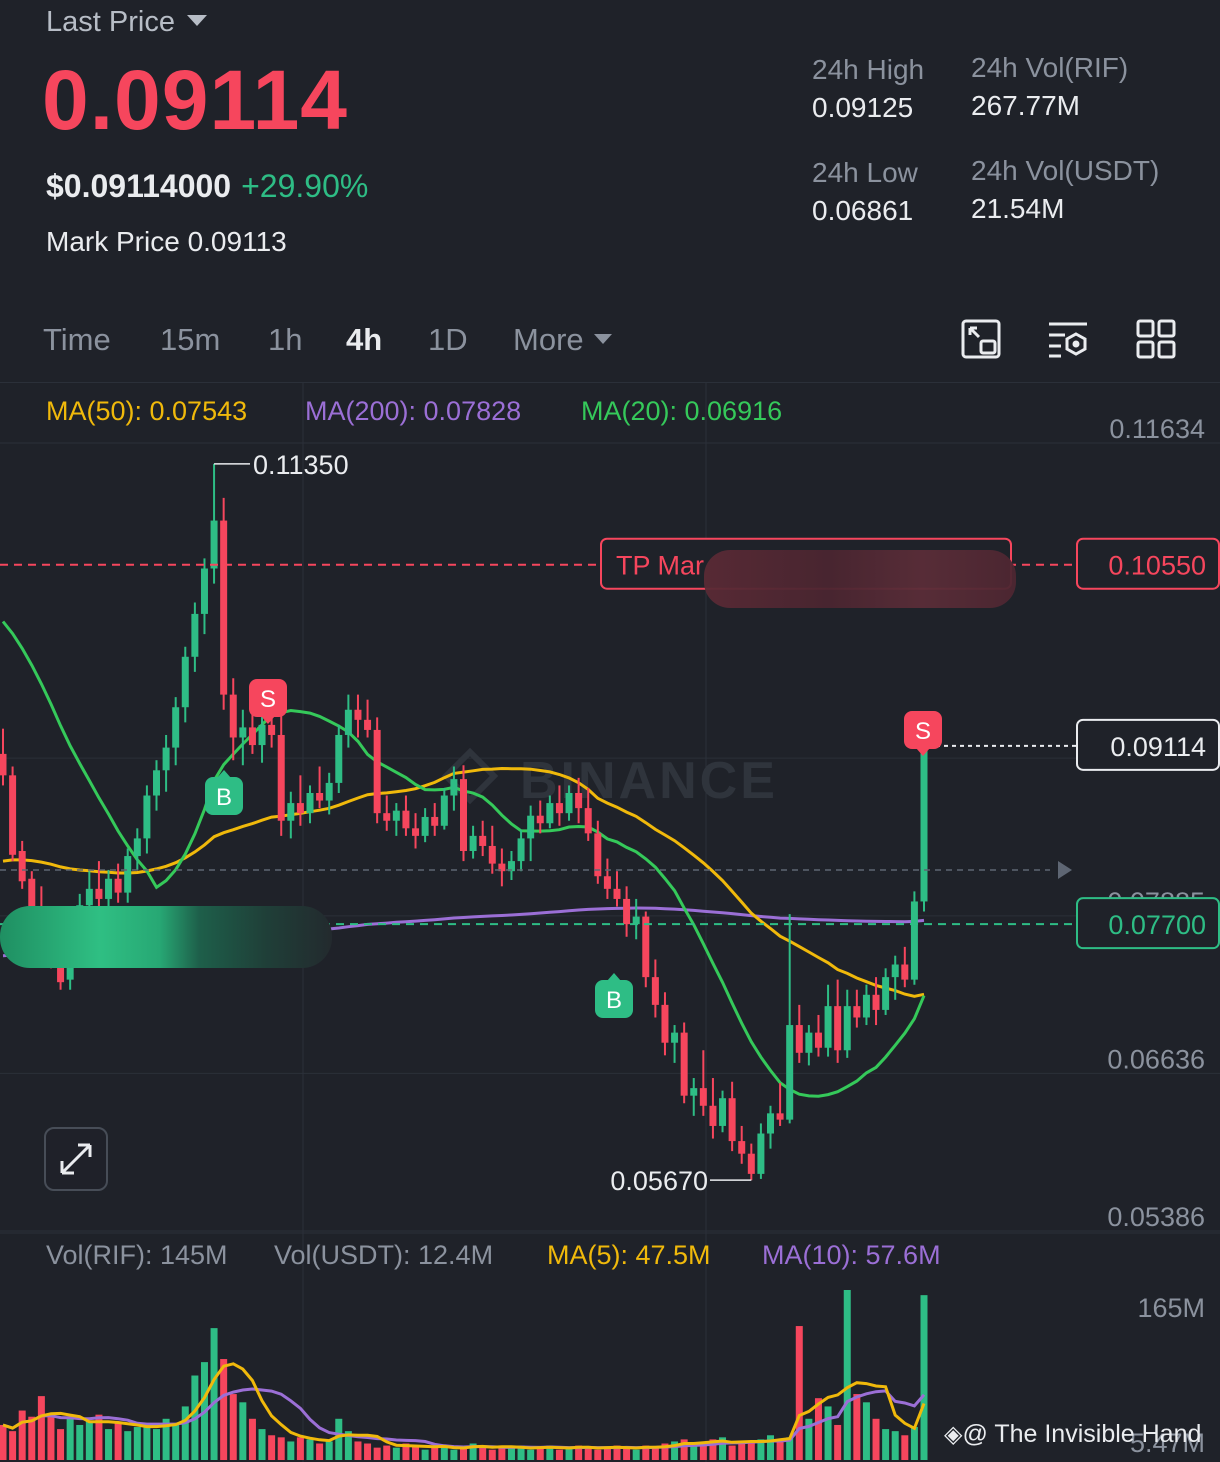 This screenshot has width=1220, height=1462. I want to click on tab-4h: 4h, so click(364, 340).